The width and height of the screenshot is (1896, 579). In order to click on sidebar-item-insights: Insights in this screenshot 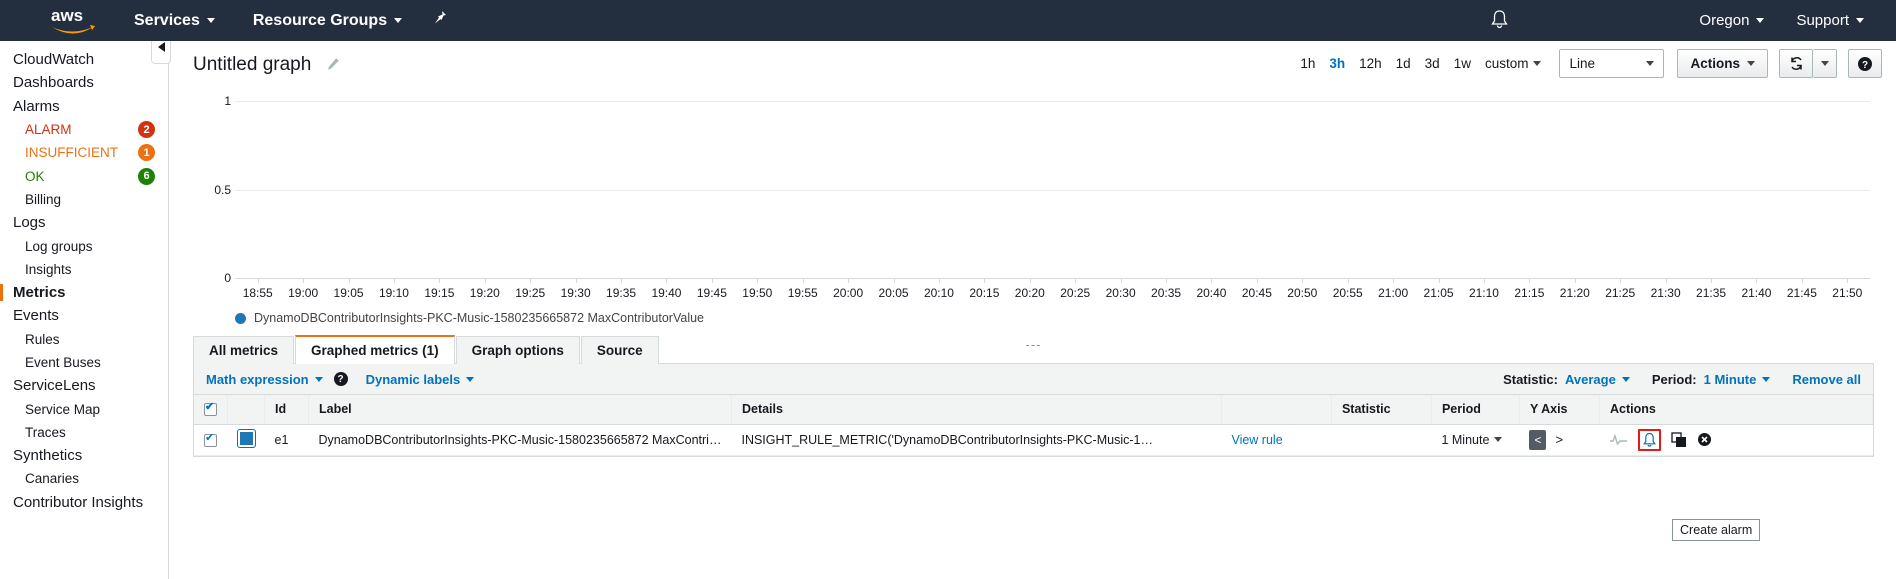, I will do `click(84, 269)`.